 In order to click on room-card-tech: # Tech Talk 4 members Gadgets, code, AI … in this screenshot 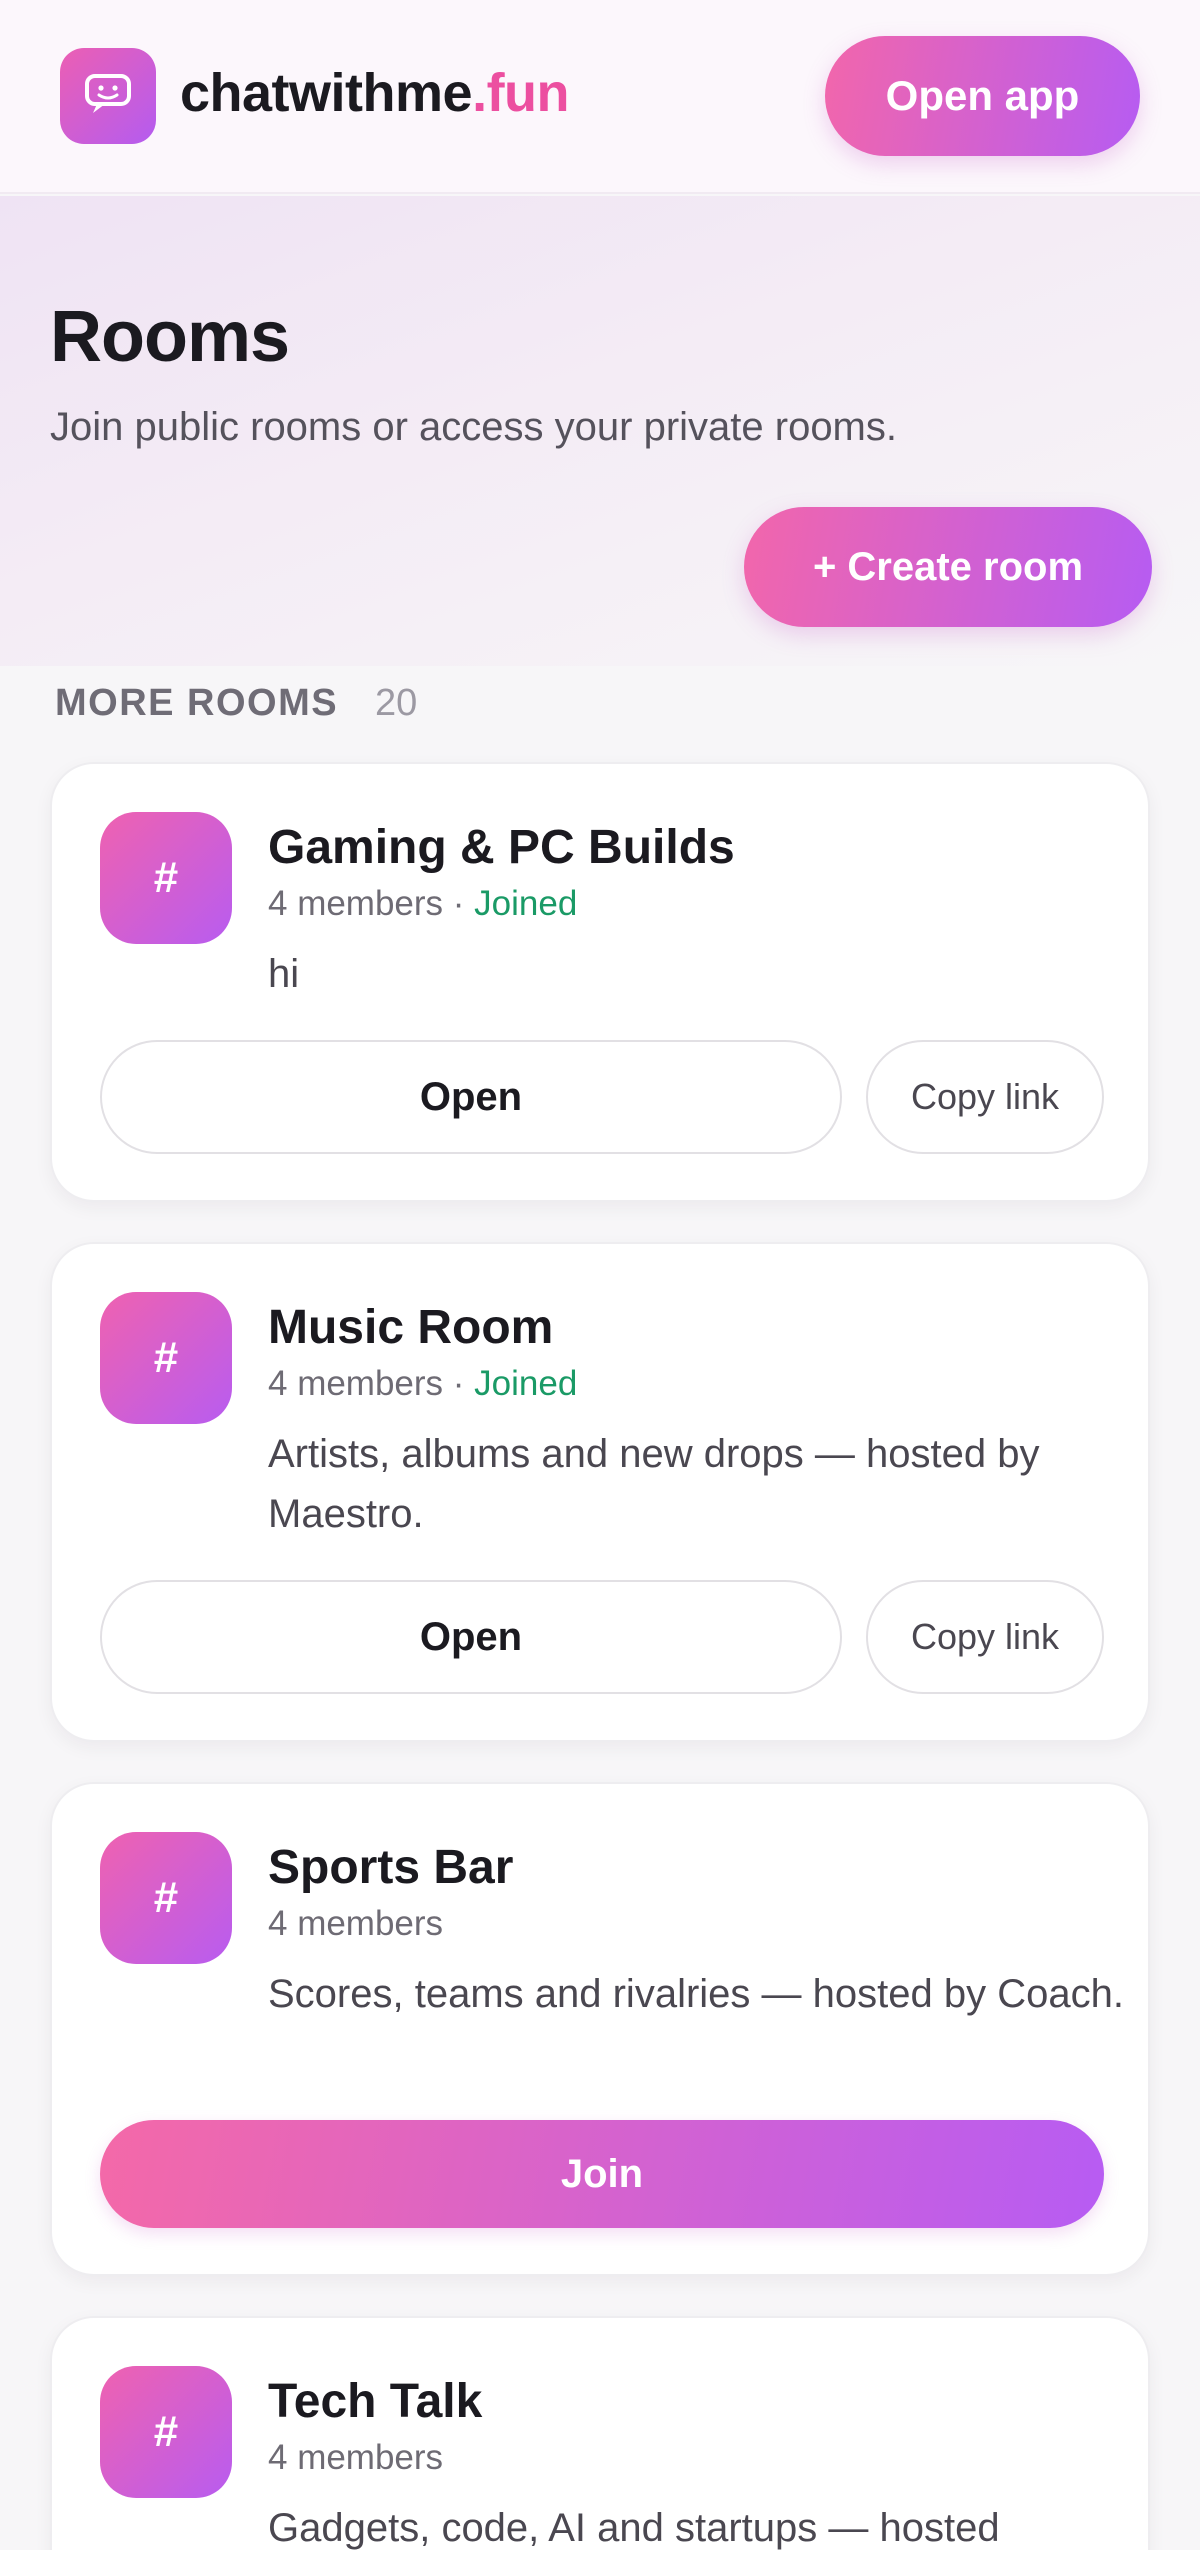, I will do `click(600, 2433)`.